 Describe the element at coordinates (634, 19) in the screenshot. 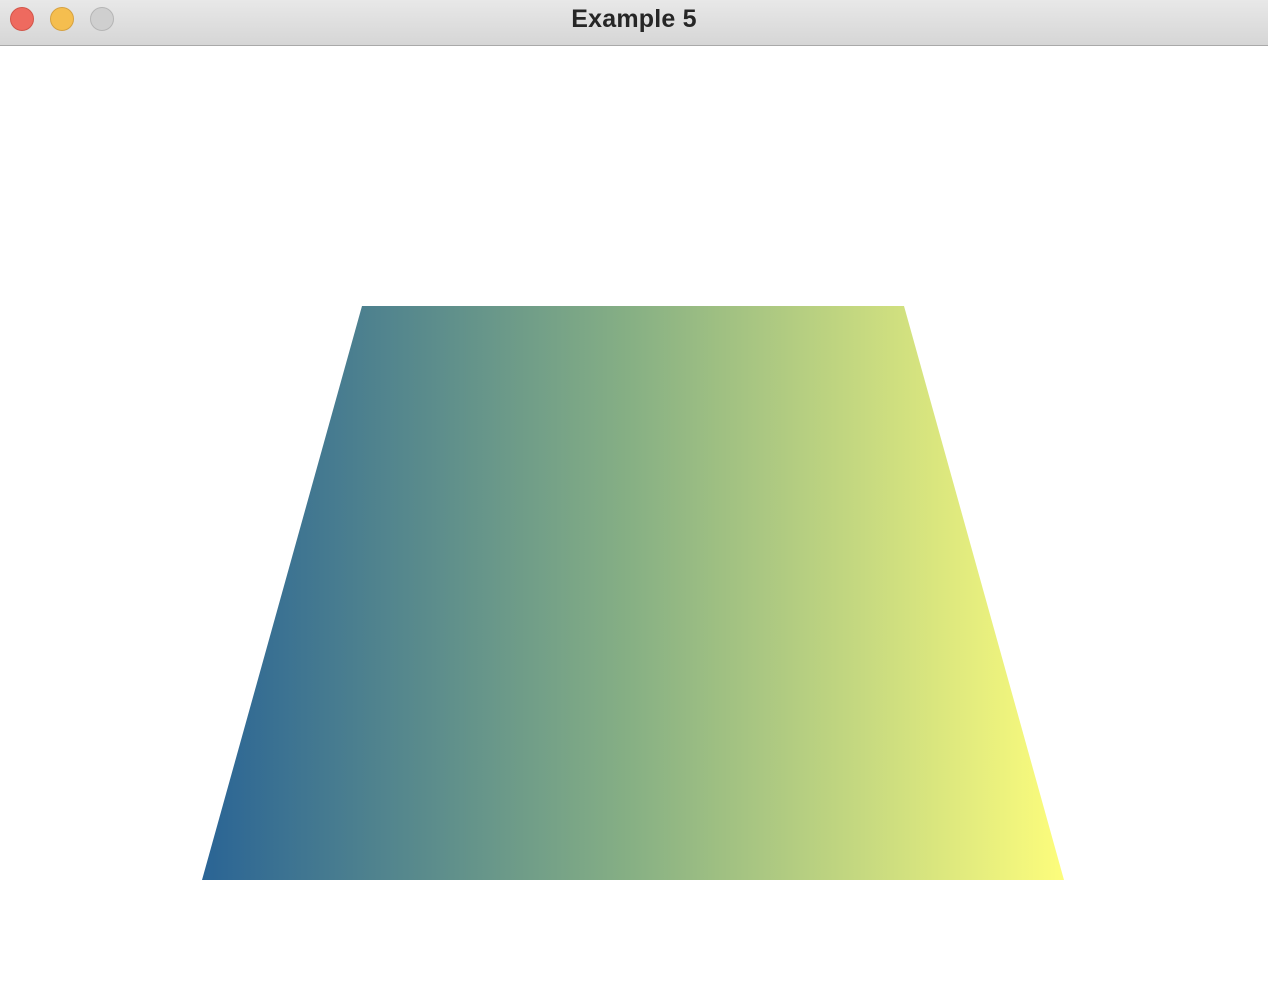

I see `window-title: Example 5` at that location.